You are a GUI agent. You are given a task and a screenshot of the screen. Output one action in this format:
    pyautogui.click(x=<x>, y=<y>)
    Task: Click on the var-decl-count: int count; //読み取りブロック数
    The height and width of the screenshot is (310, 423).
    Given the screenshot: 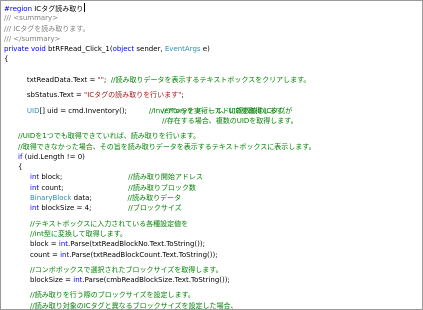 What is the action you would take?
    pyautogui.click(x=213, y=188)
    